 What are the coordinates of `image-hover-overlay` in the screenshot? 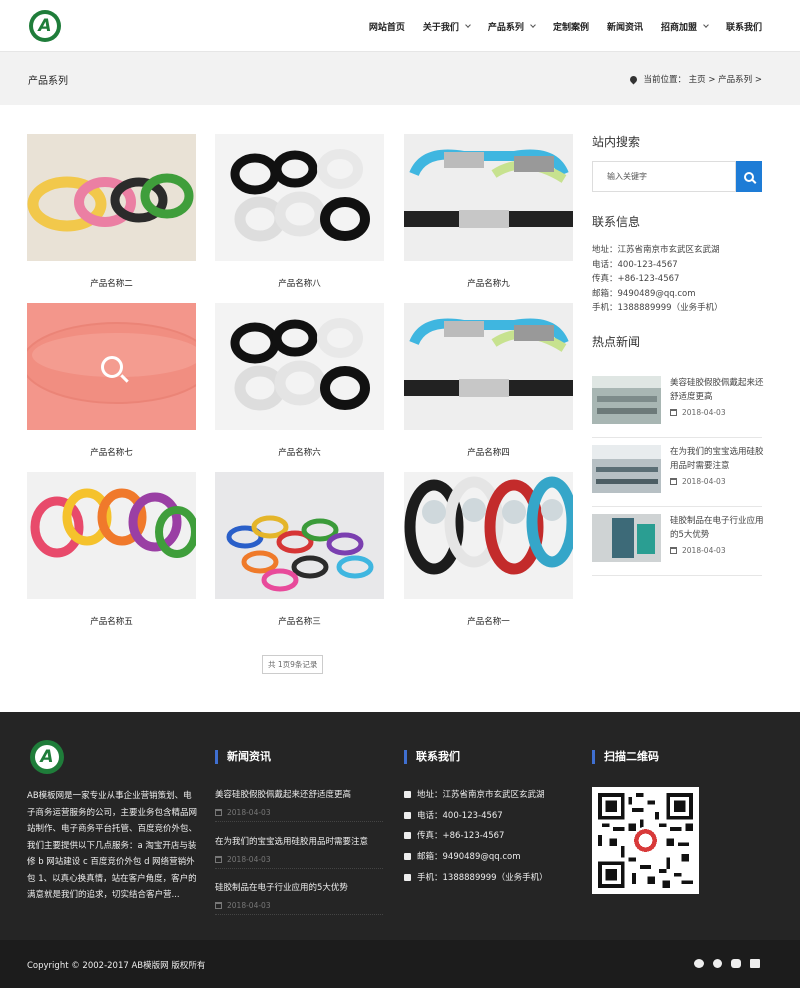 It's located at (111, 366).